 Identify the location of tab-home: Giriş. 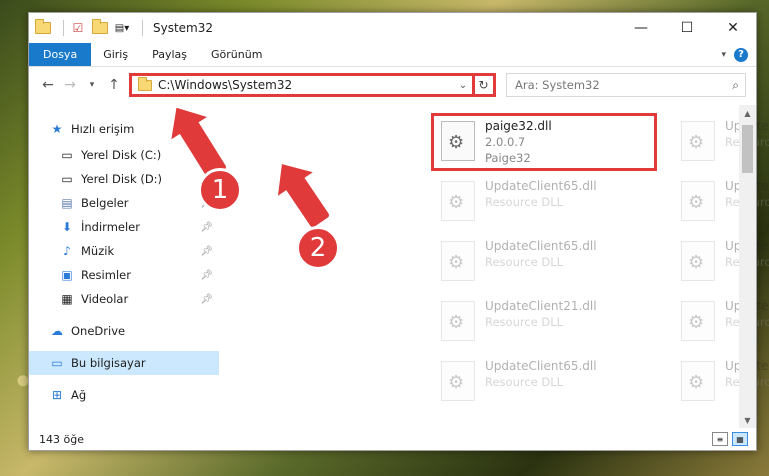
(115, 54).